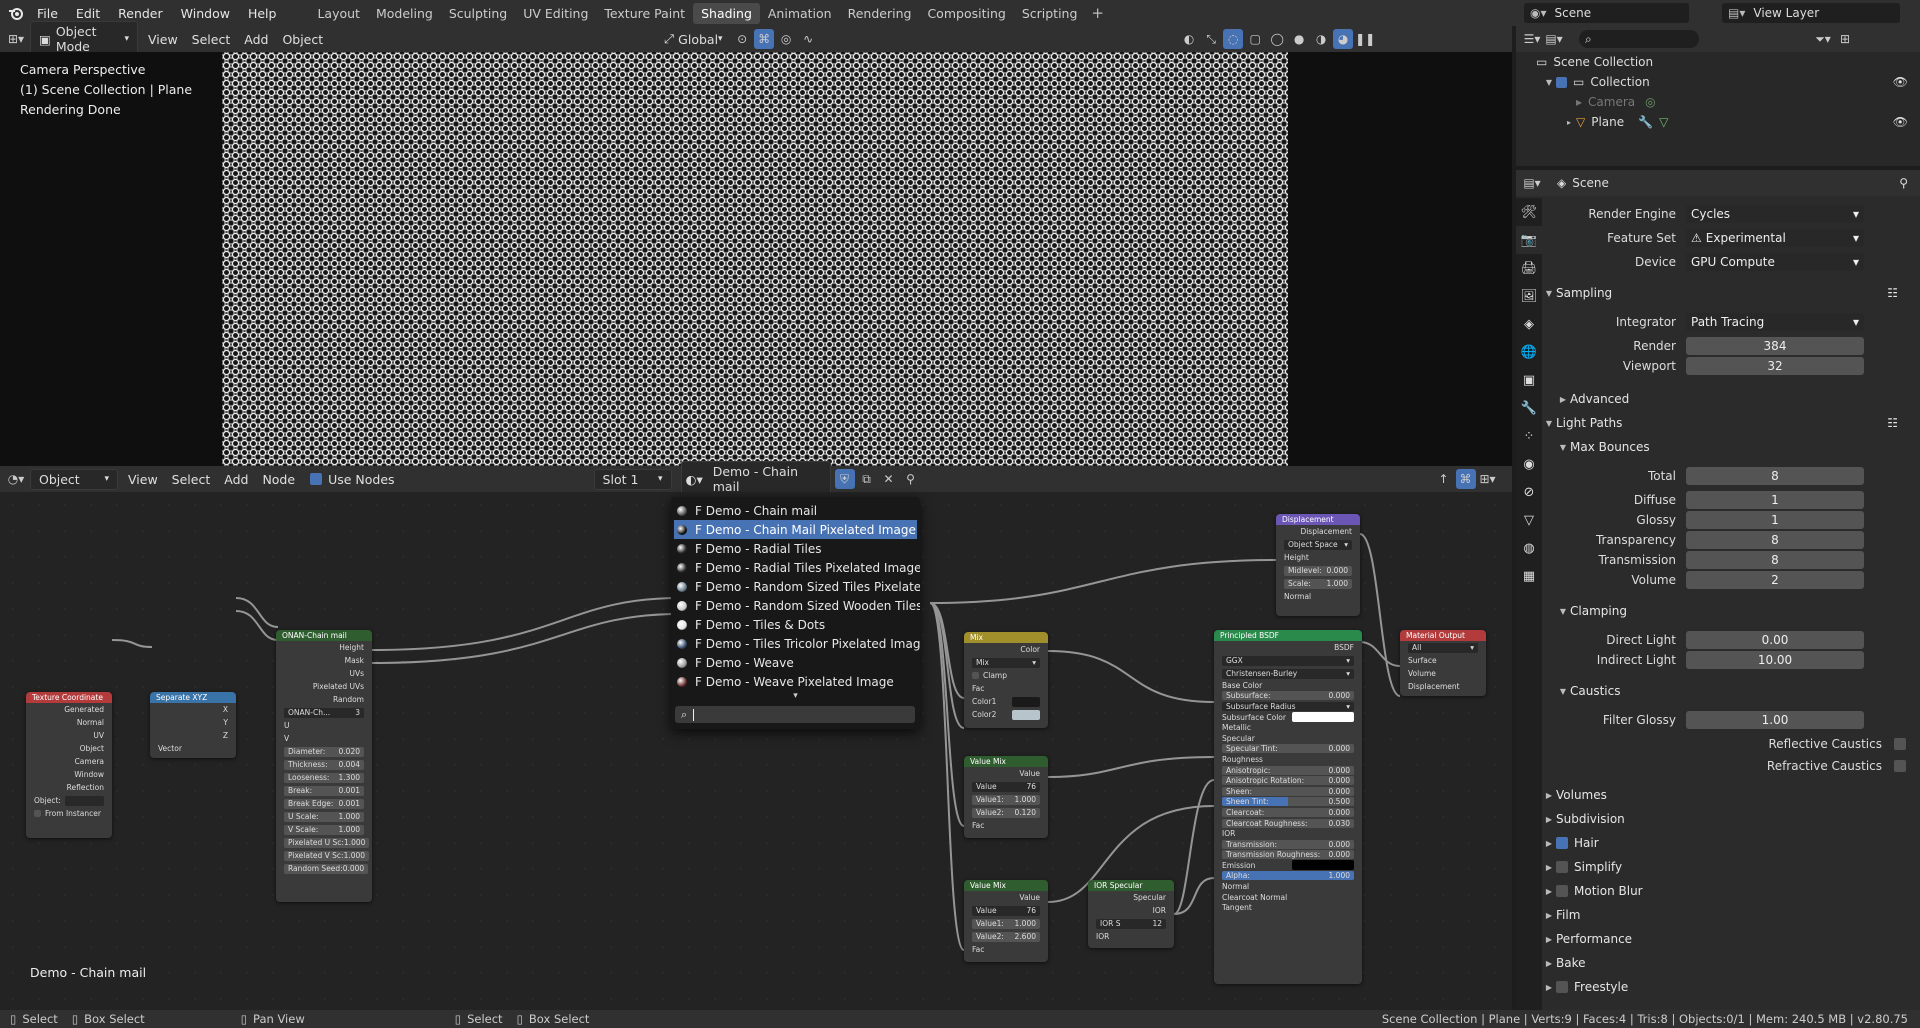 The height and width of the screenshot is (1028, 1920). Describe the element at coordinates (1775, 520) in the screenshot. I see `glossy-field: 1` at that location.